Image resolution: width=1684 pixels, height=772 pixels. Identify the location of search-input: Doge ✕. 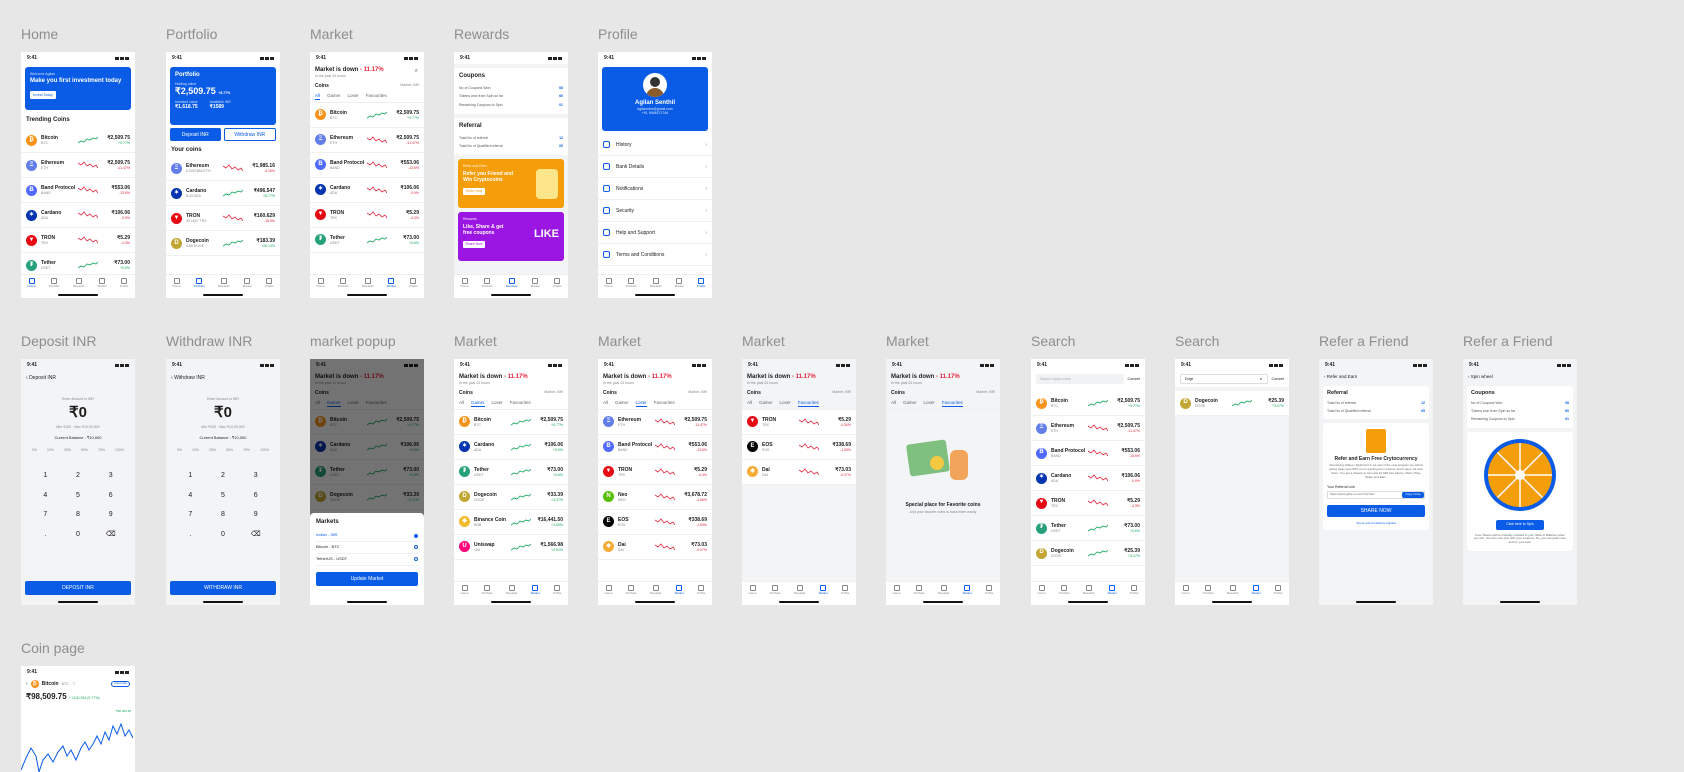
(1224, 379).